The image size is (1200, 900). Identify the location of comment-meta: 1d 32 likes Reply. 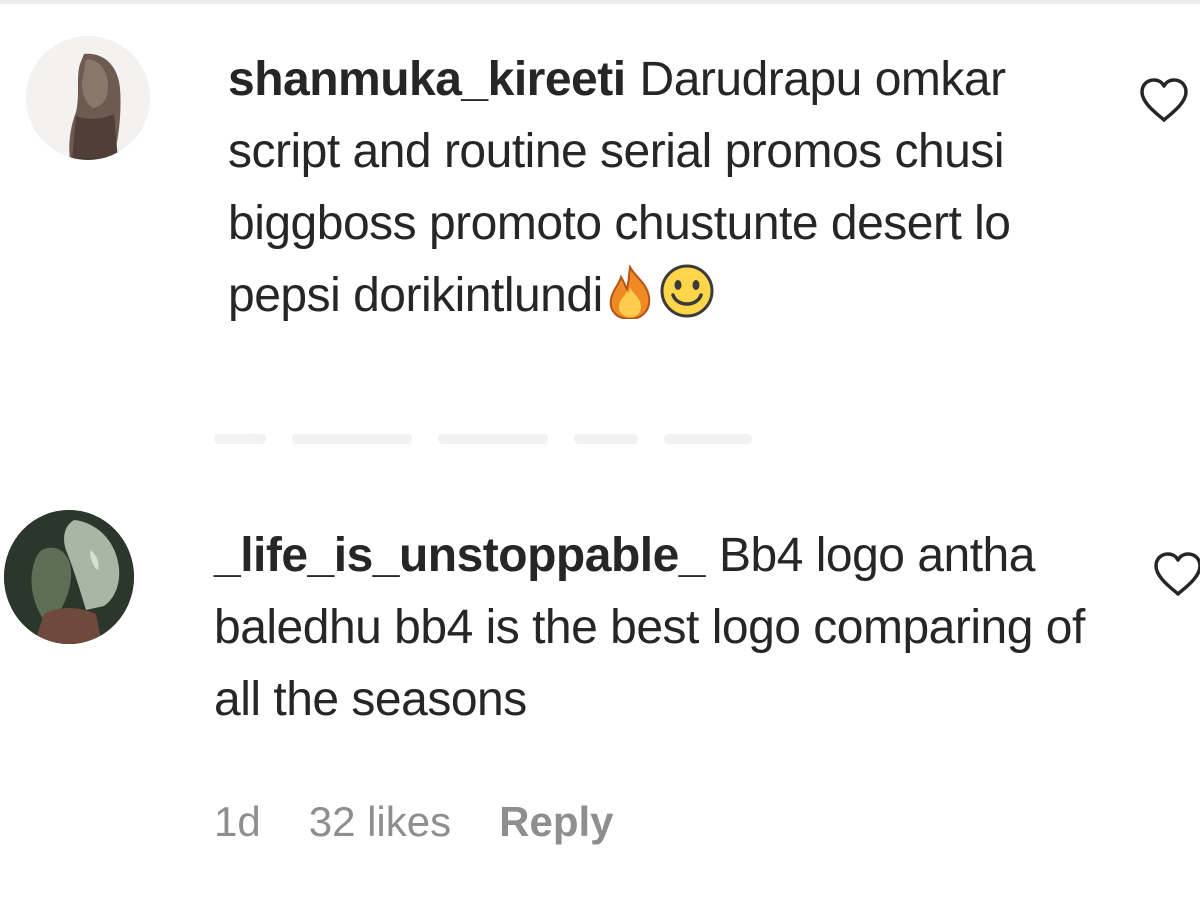
(438, 822).